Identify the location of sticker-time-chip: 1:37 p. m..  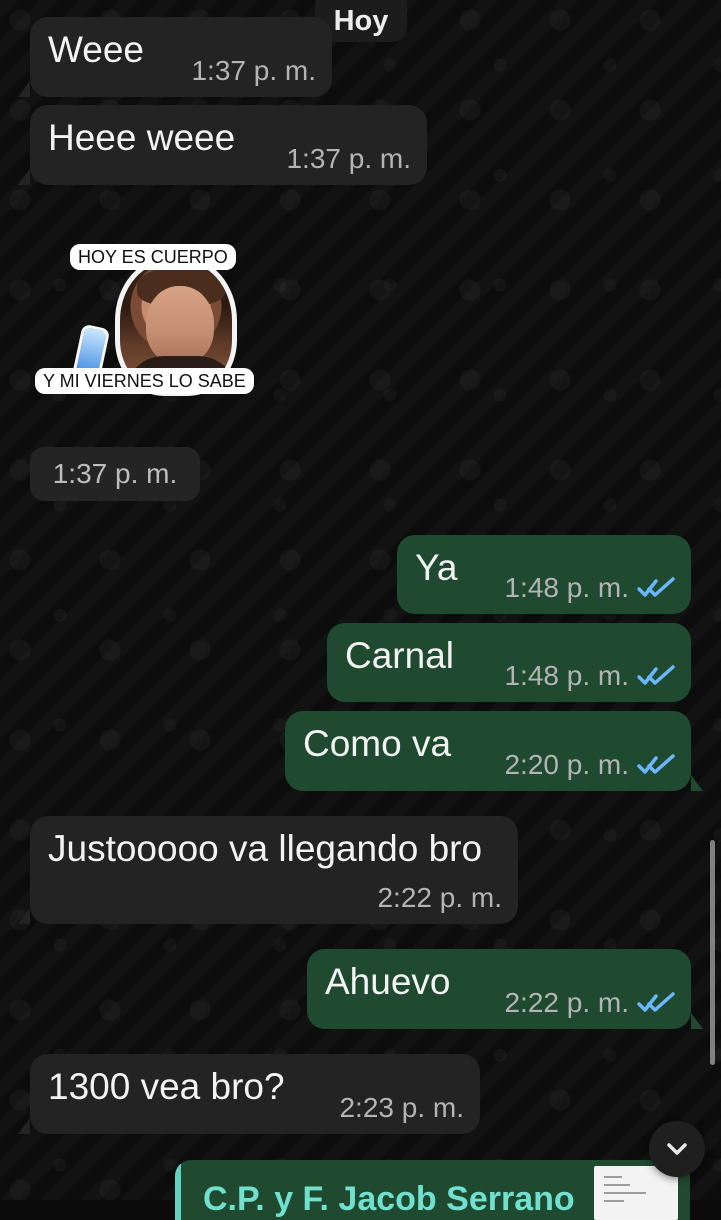
(115, 474).